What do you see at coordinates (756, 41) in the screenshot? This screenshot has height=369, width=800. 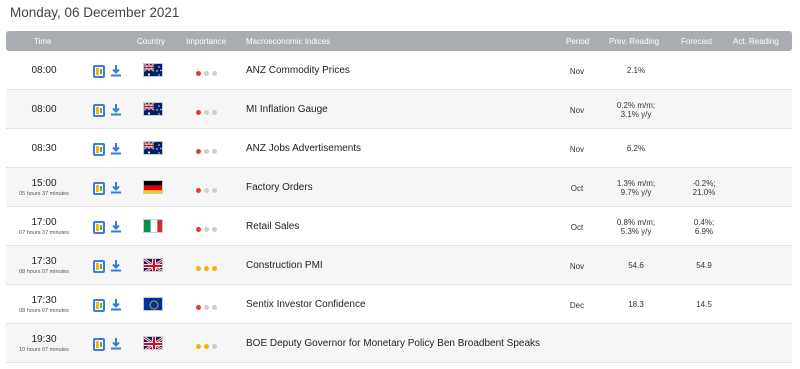 I see `header-actual: Act. Reading` at bounding box center [756, 41].